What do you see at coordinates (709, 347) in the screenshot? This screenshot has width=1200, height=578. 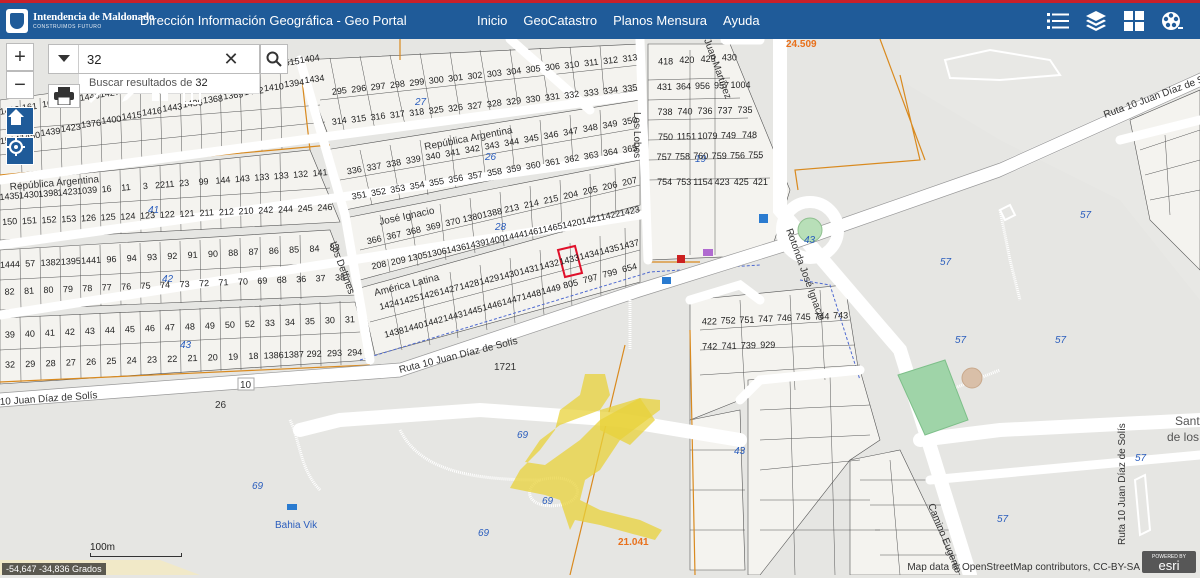 I see `parcel-number: 742` at bounding box center [709, 347].